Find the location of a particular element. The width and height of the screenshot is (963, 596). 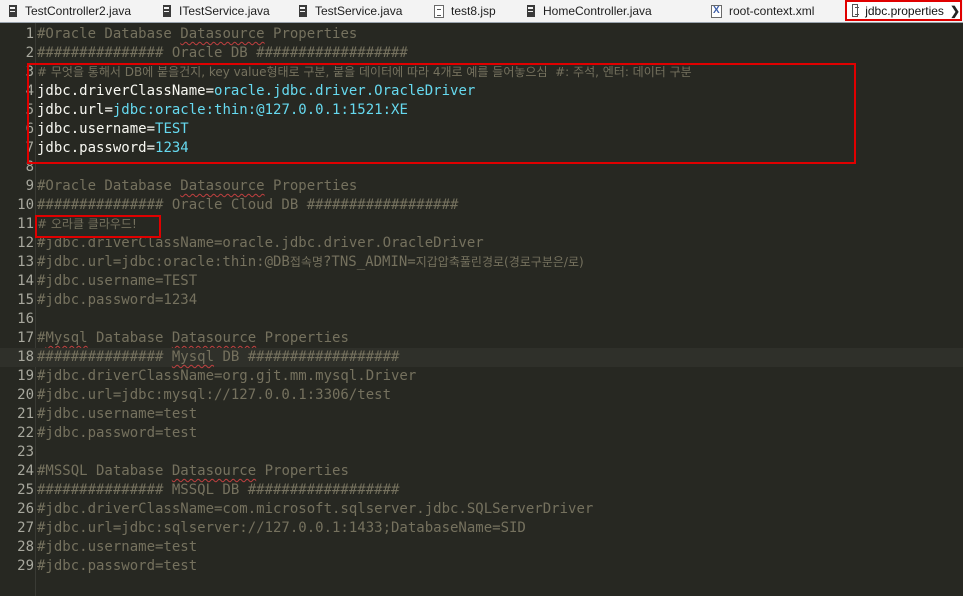

tab-test8-jsp: test8.jsp is located at coordinates (479, 11).